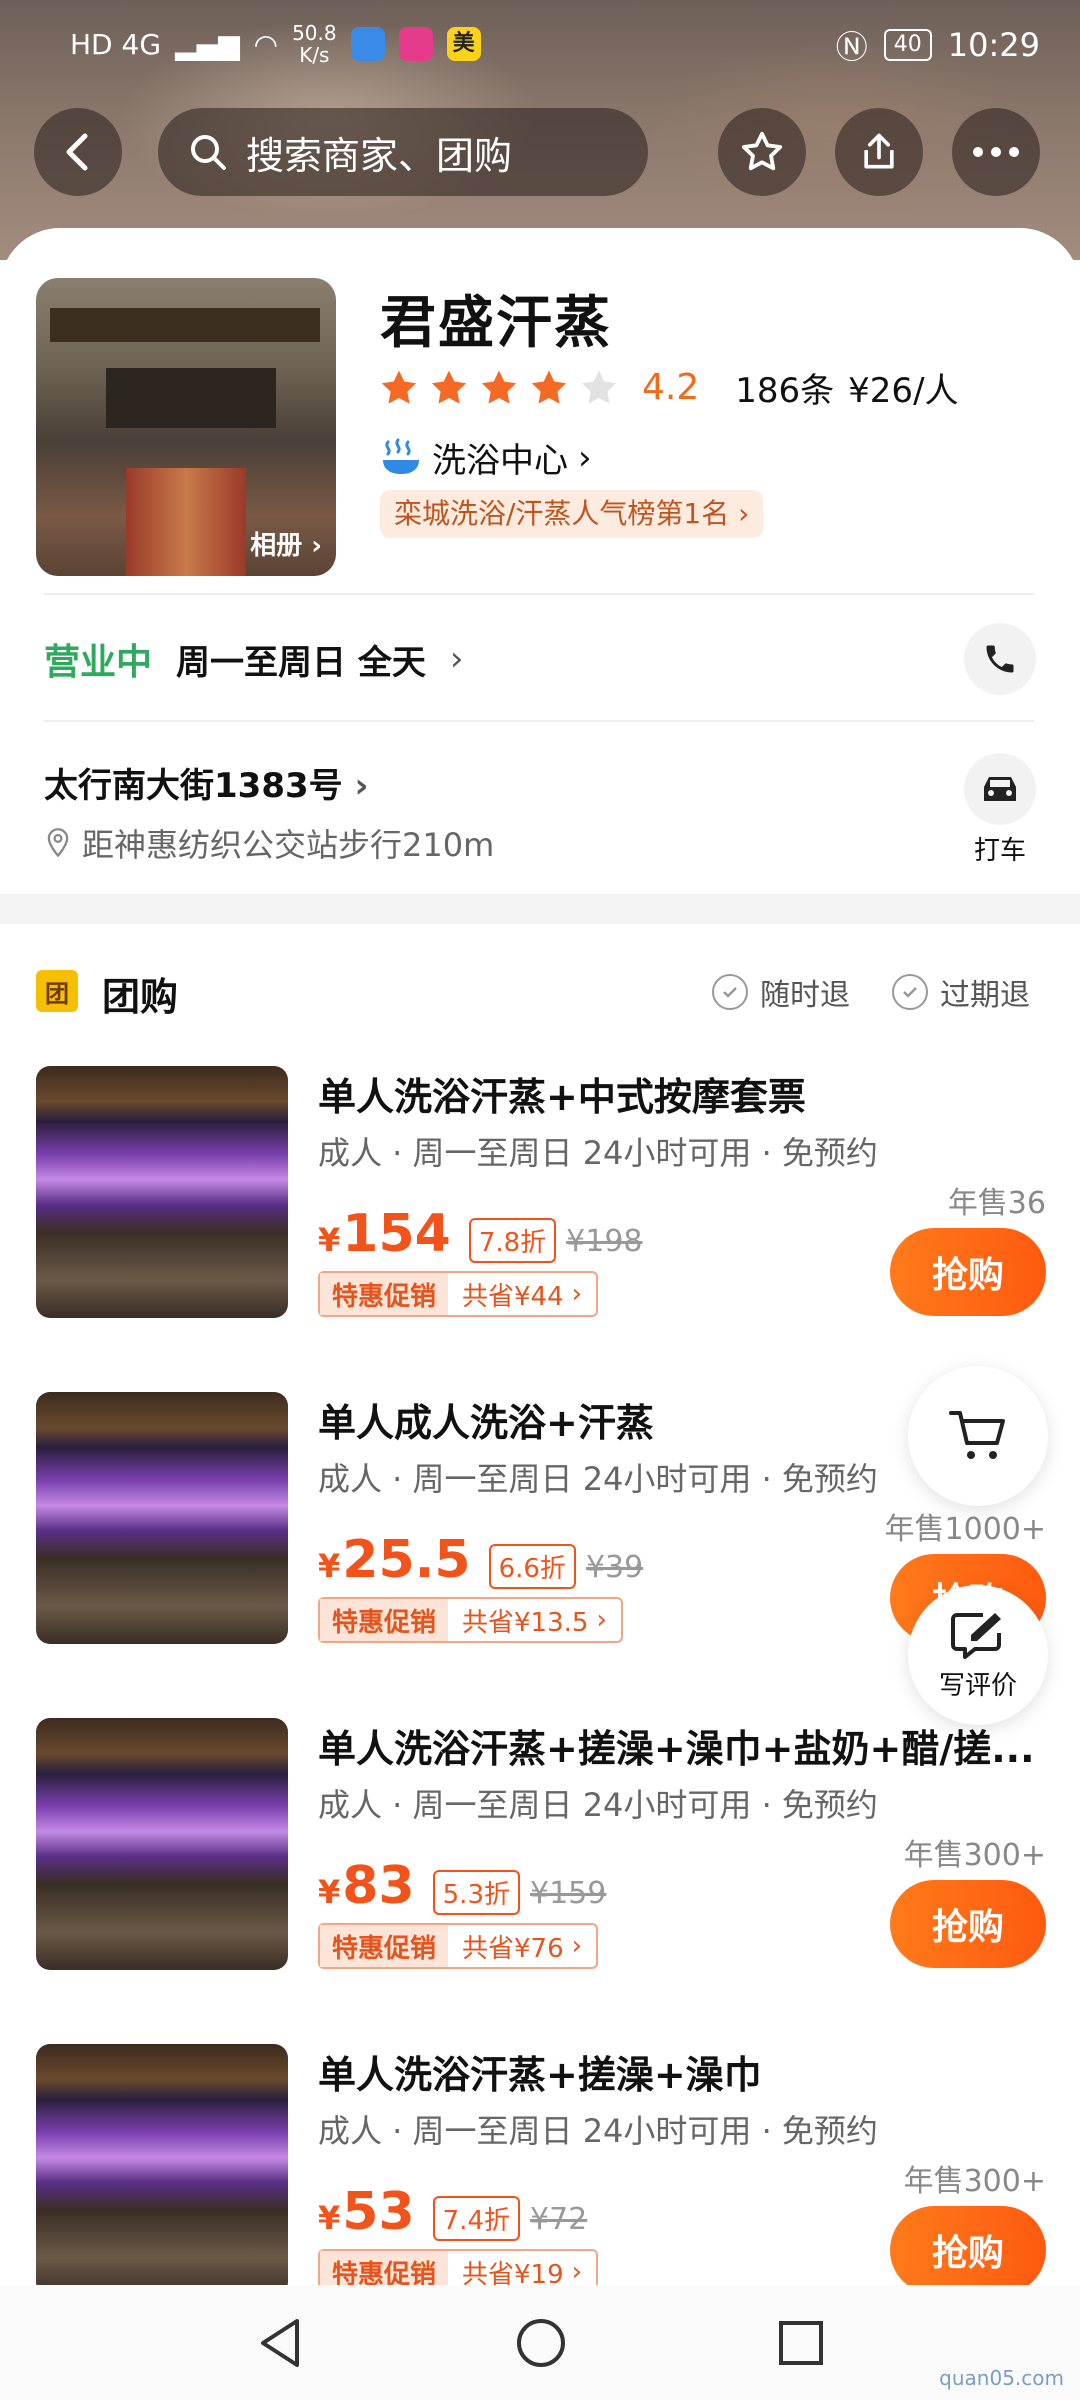  I want to click on ranking-badge: 栾城洗浴/汗蒸人气榜第1名 ›, so click(572, 514).